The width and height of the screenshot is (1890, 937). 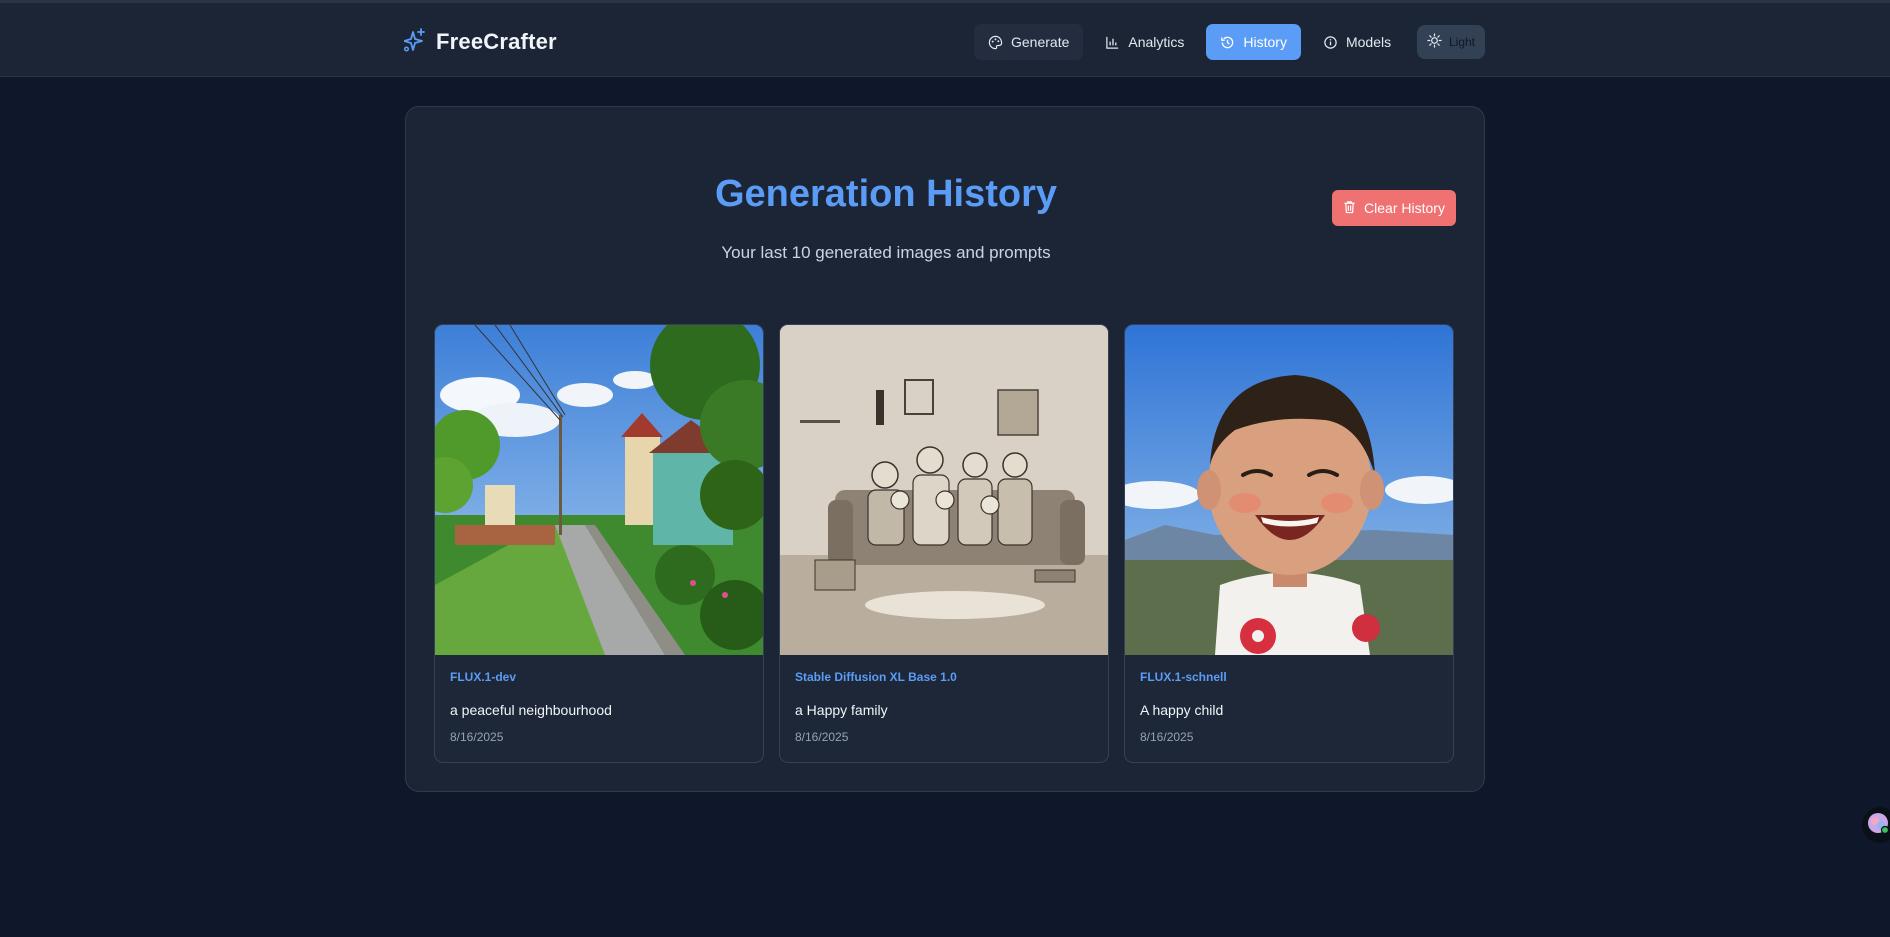 What do you see at coordinates (1330, 42) in the screenshot?
I see `info-icon` at bounding box center [1330, 42].